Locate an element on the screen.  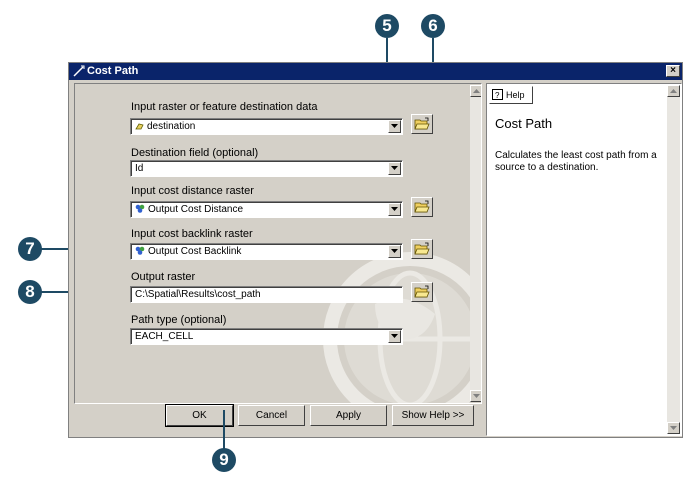
input-raster-label: Input raster or feature destination data is located at coordinates (224, 107).